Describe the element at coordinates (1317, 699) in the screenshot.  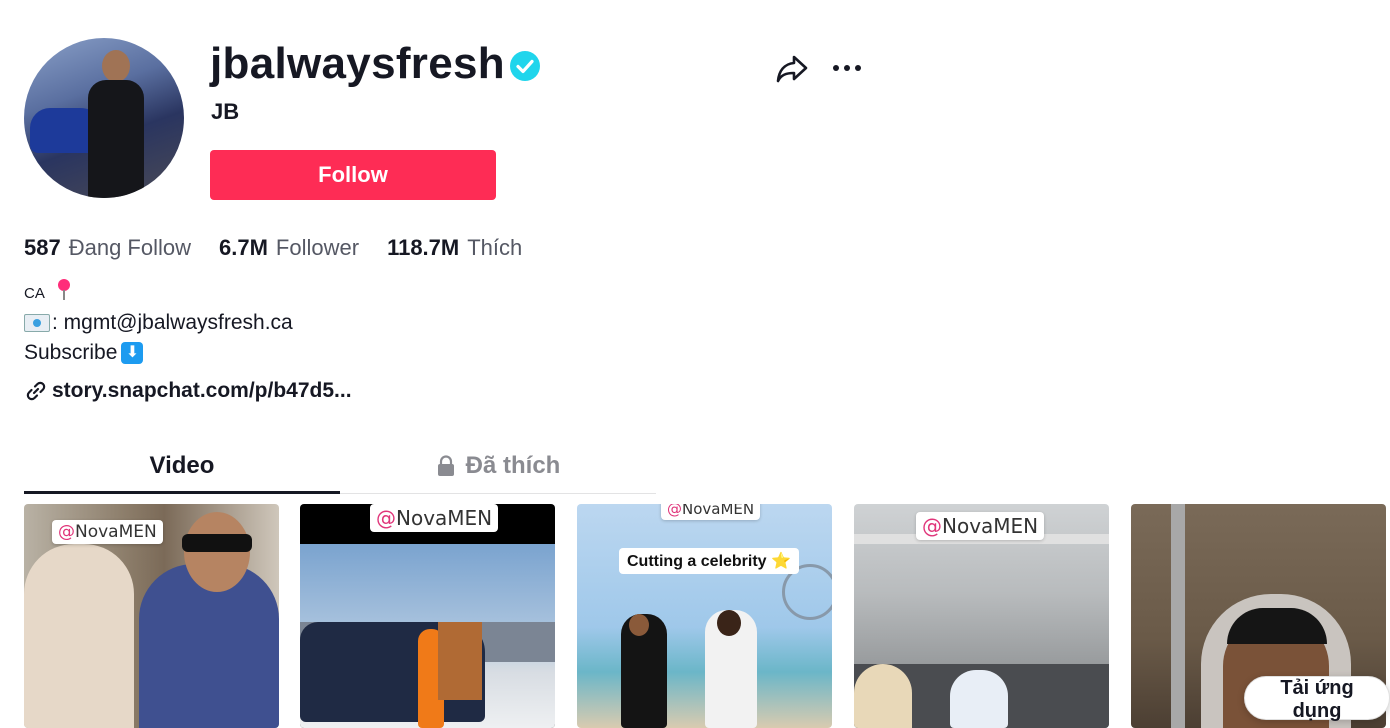
I see `get-app-button: Tải ứng dụng` at that location.